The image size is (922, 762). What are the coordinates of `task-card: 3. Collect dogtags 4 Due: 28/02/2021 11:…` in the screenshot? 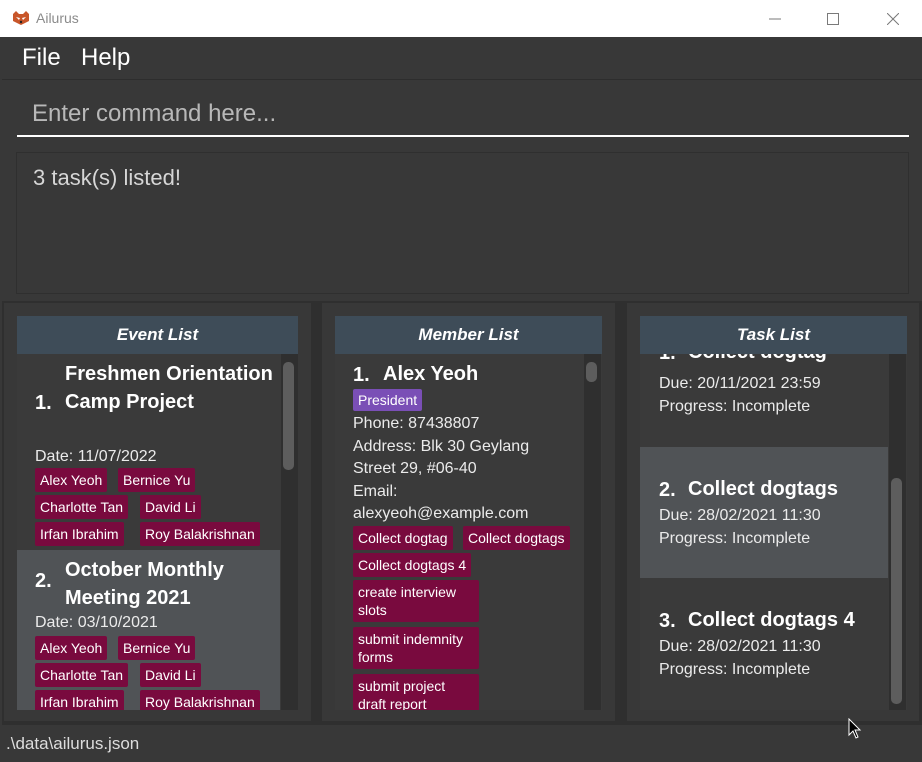 It's located at (764, 644).